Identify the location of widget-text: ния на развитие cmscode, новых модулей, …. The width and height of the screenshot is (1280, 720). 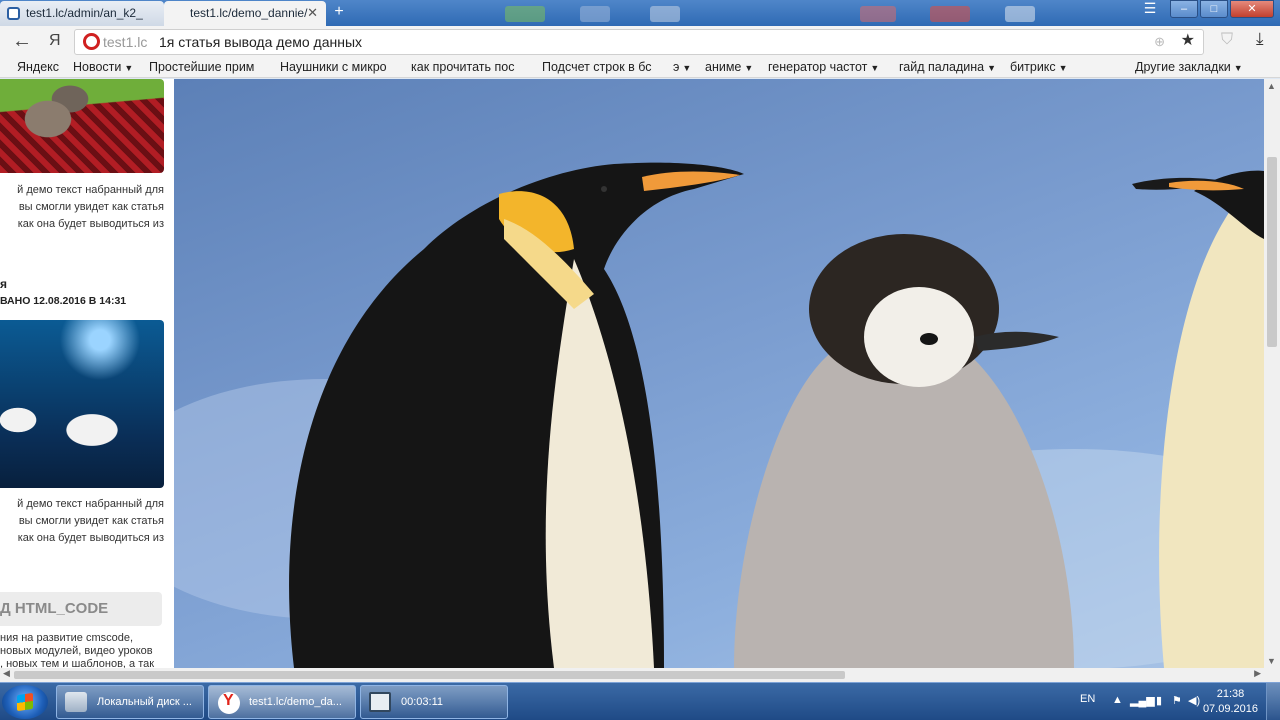
(84, 650).